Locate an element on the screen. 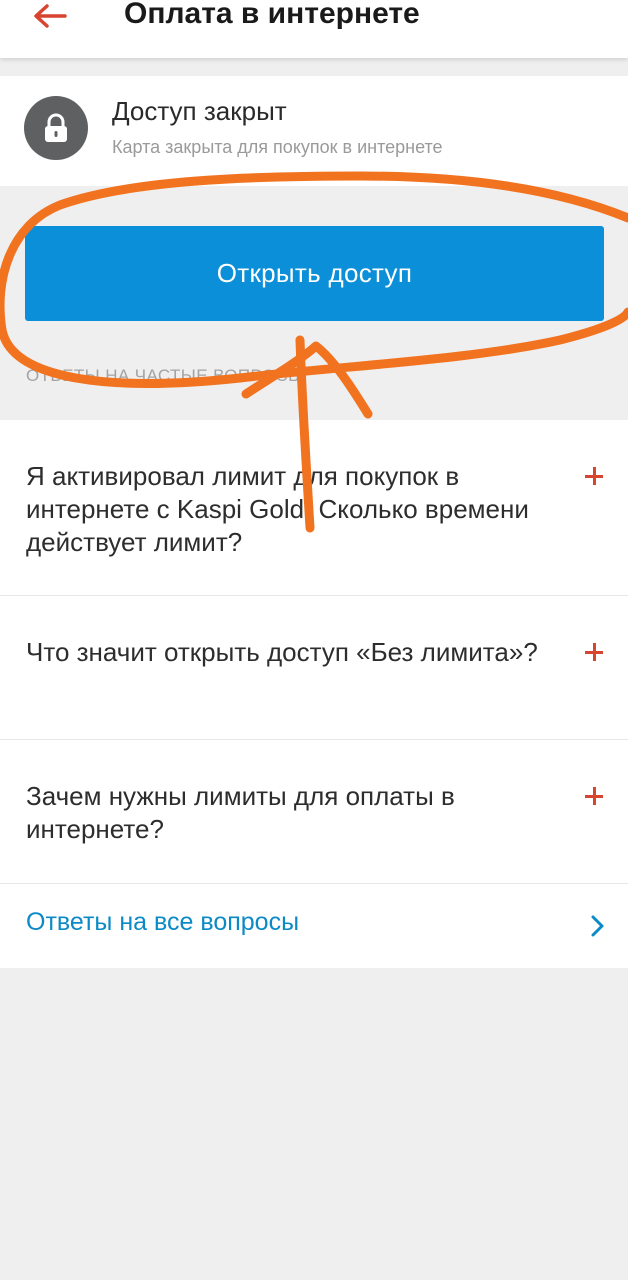 The height and width of the screenshot is (1280, 628). open-access-label: Открыть доступ is located at coordinates (314, 273).